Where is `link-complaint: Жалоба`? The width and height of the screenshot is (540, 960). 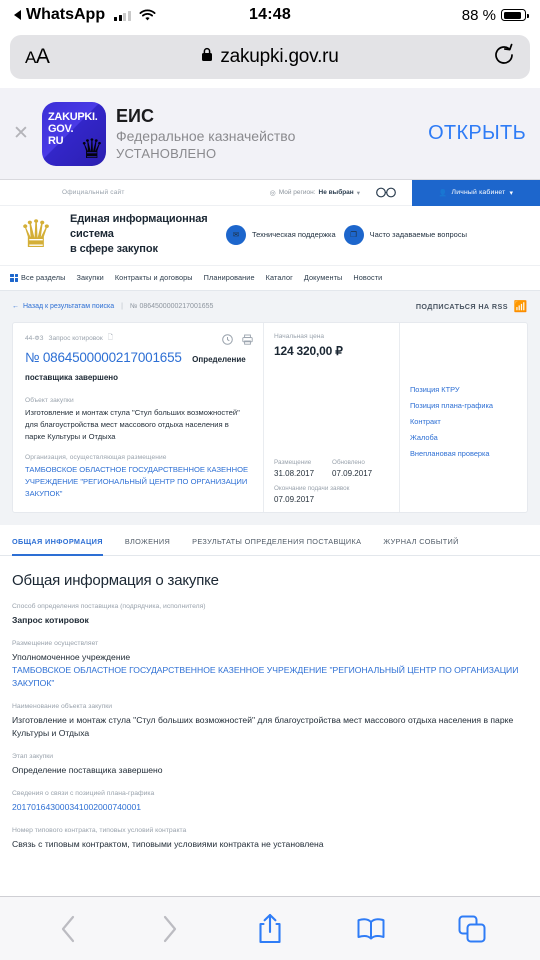
link-complaint: Жалоба is located at coordinates (463, 437).